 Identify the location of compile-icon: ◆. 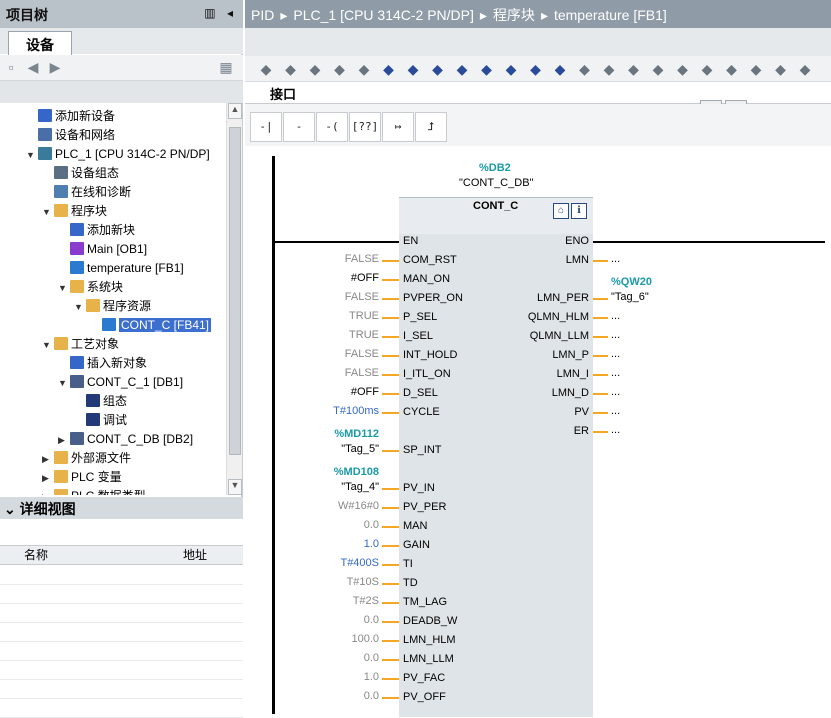
(683, 69).